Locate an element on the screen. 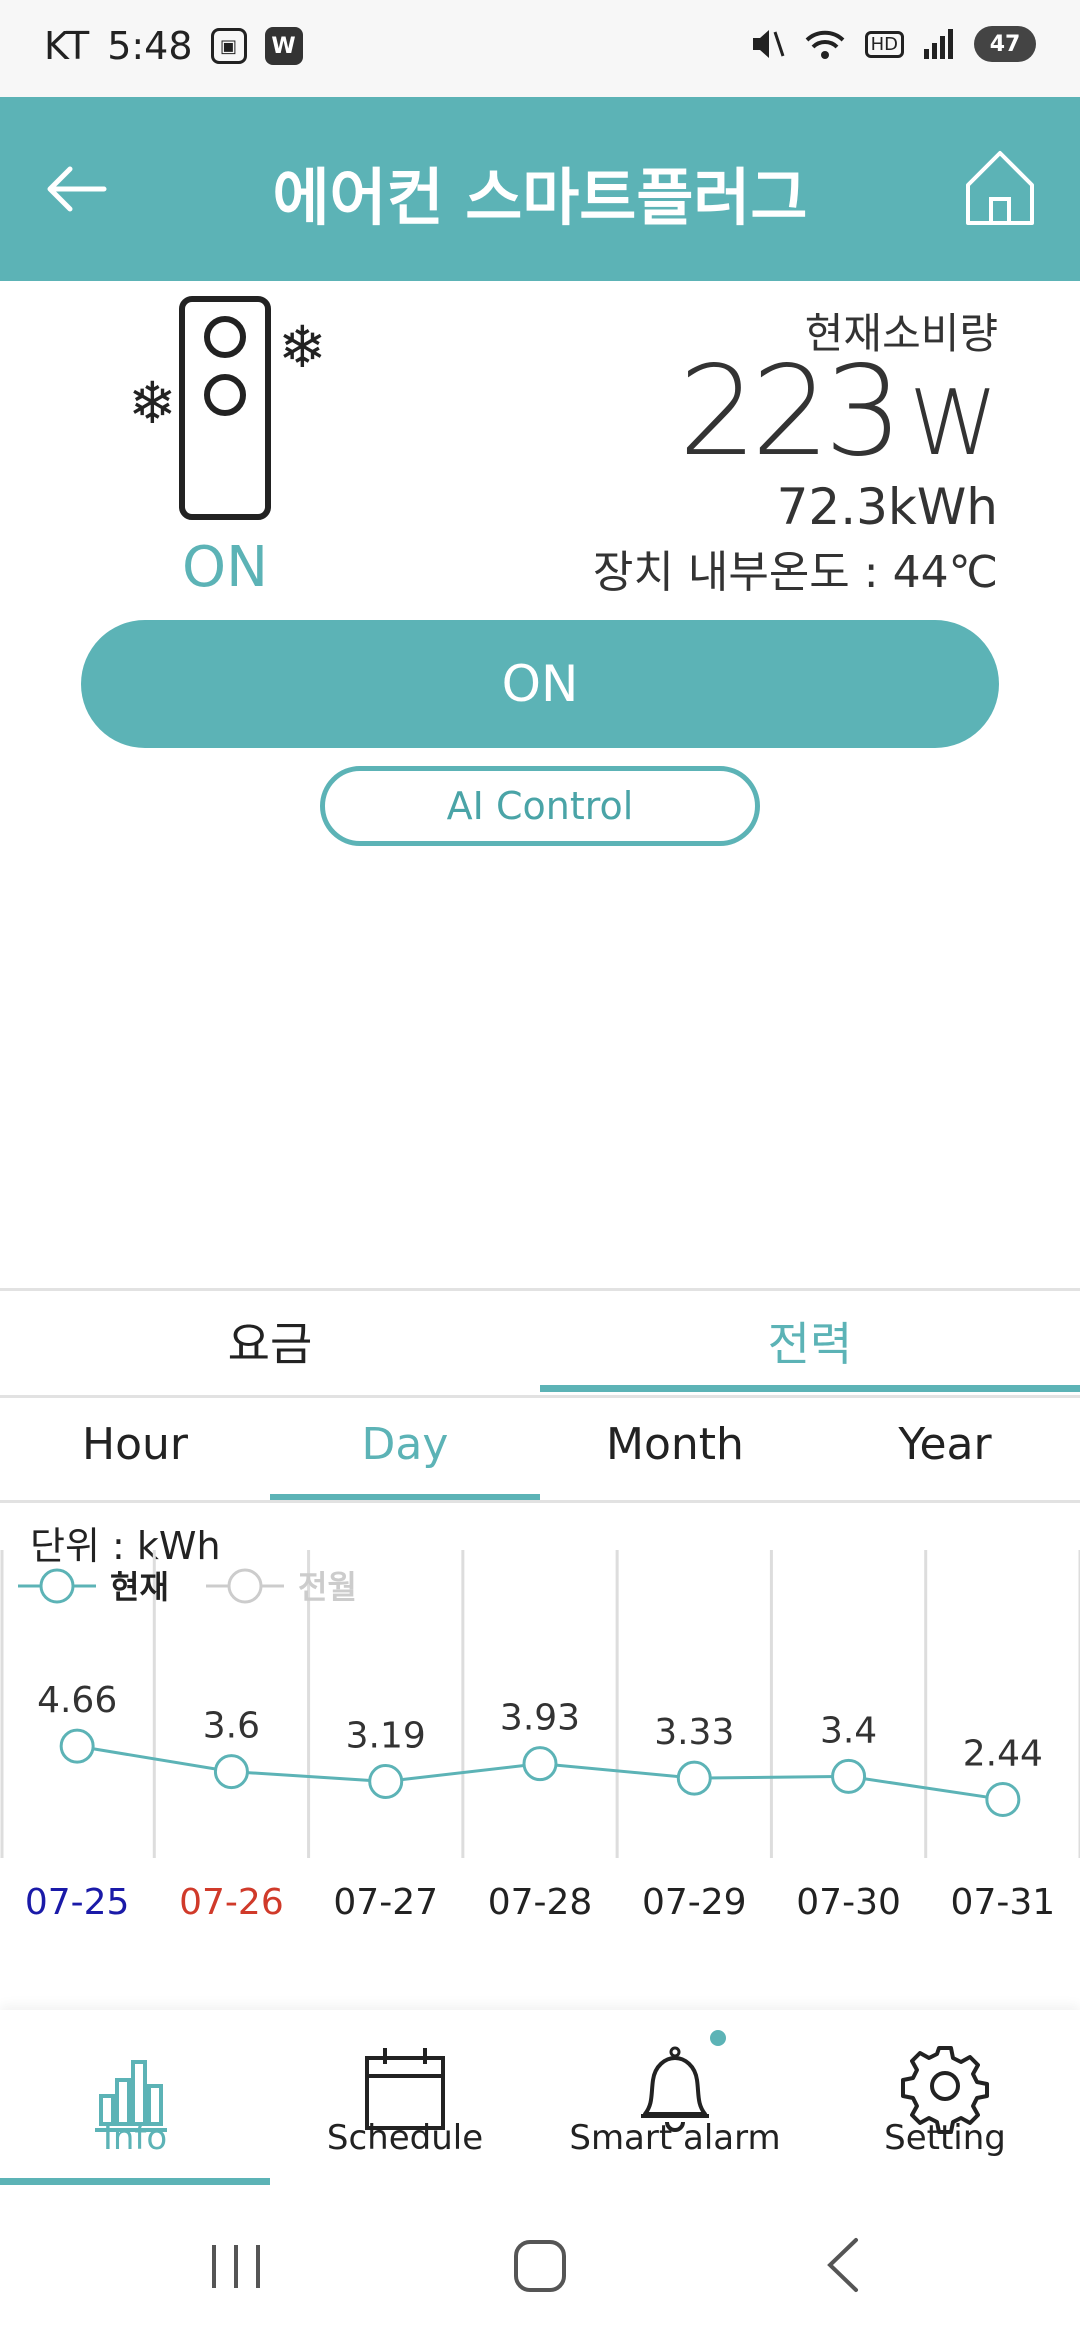  back-nav-icon is located at coordinates (844, 2265).